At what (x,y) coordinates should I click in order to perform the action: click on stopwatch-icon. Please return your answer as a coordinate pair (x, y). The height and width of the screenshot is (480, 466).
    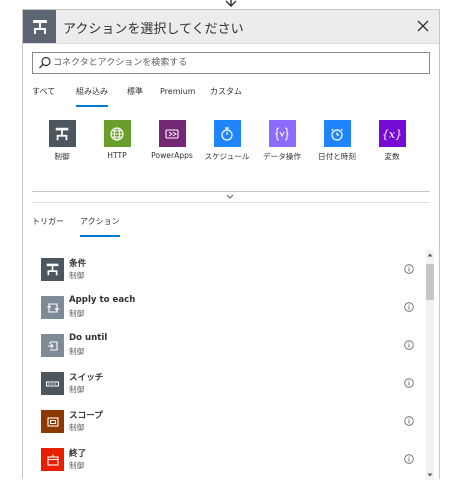
    Looking at the image, I should click on (227, 133).